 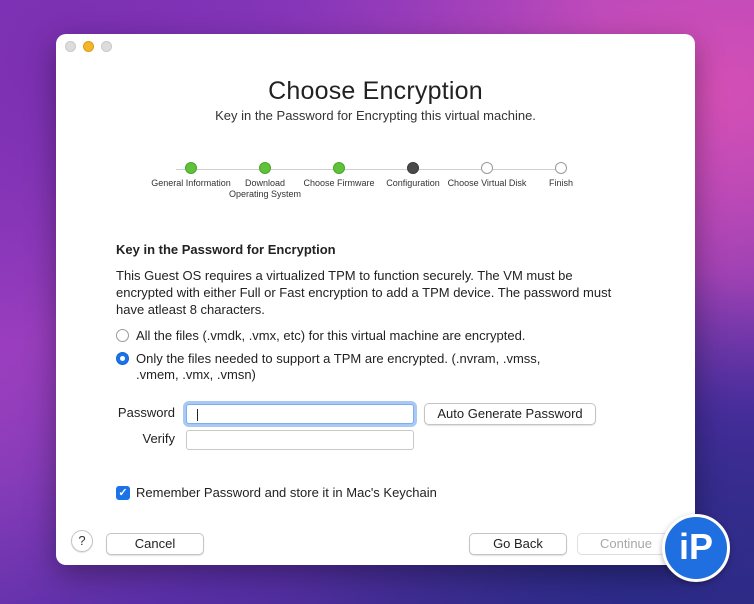 I want to click on step-choose-firmware: Choose Firmware, so click(x=339, y=175).